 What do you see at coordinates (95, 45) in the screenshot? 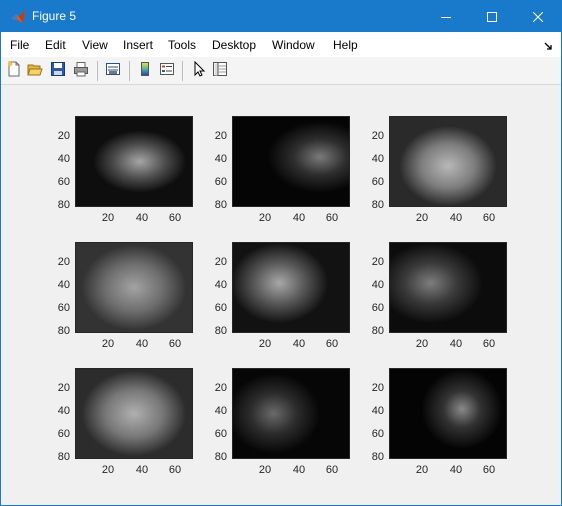
I see `menu-view: View` at bounding box center [95, 45].